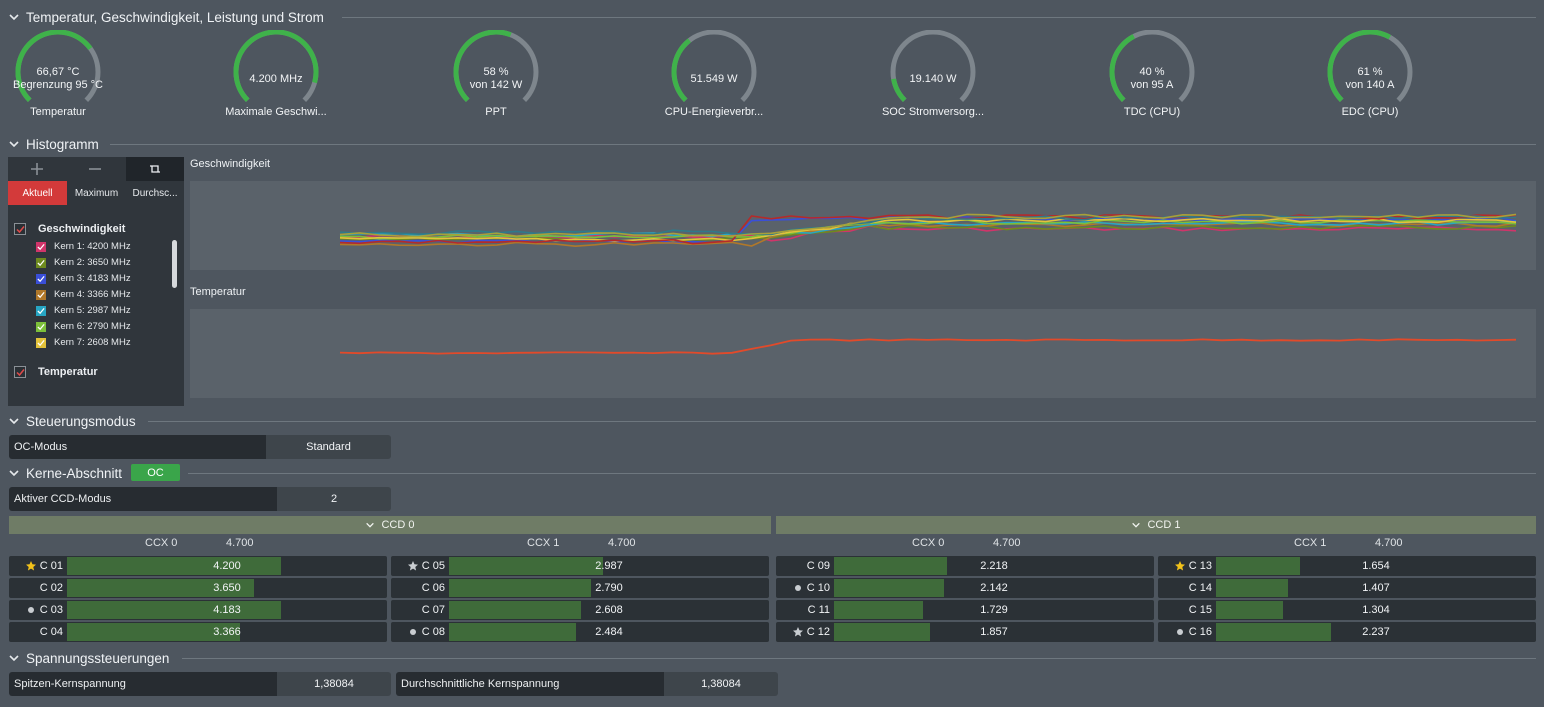 The width and height of the screenshot is (1544, 707). Describe the element at coordinates (1370, 112) in the screenshot. I see `gauge-label: EDC (CPU)` at that location.